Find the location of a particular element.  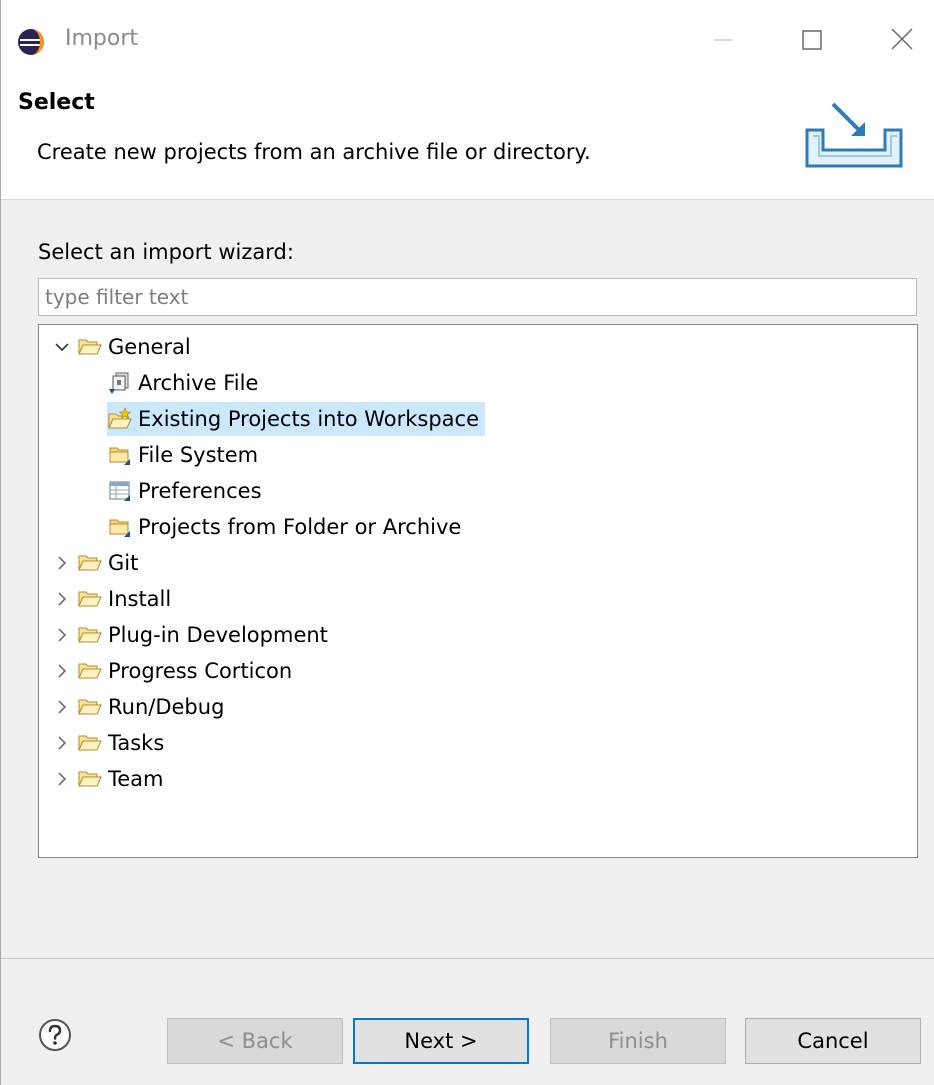

tree-item-label: Projects from Folder or Archive is located at coordinates (300, 527).